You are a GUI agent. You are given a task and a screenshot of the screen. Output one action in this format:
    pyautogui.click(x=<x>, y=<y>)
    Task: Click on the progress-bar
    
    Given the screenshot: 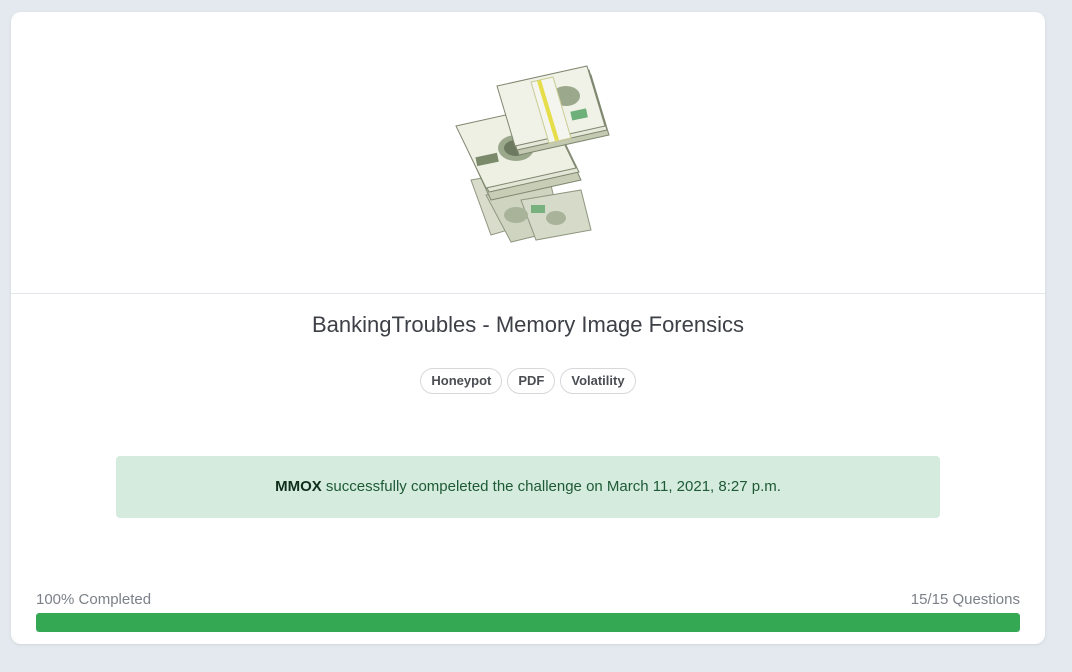 What is the action you would take?
    pyautogui.click(x=528, y=622)
    